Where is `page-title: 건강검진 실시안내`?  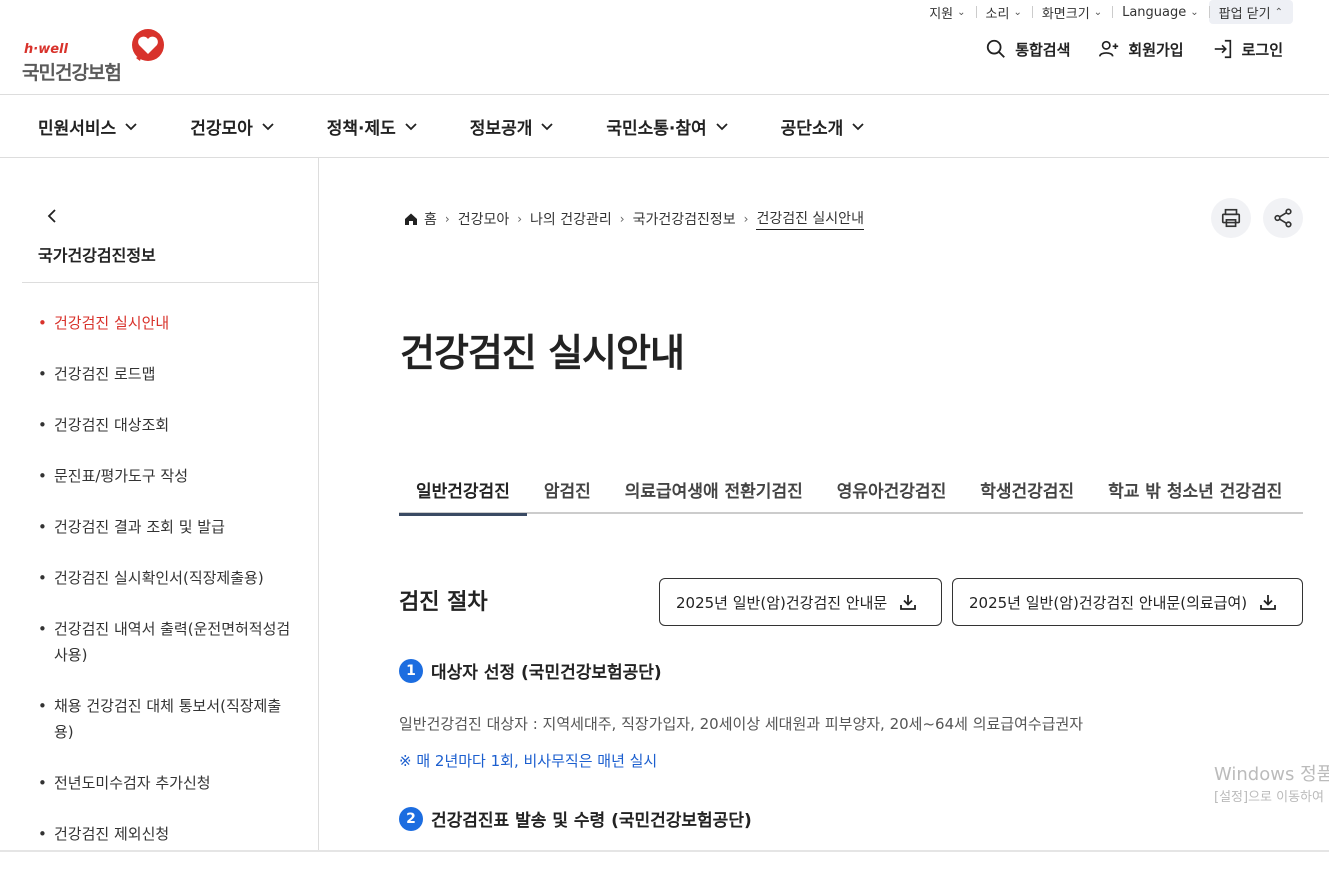 page-title: 건강검진 실시안내 is located at coordinates (542, 353).